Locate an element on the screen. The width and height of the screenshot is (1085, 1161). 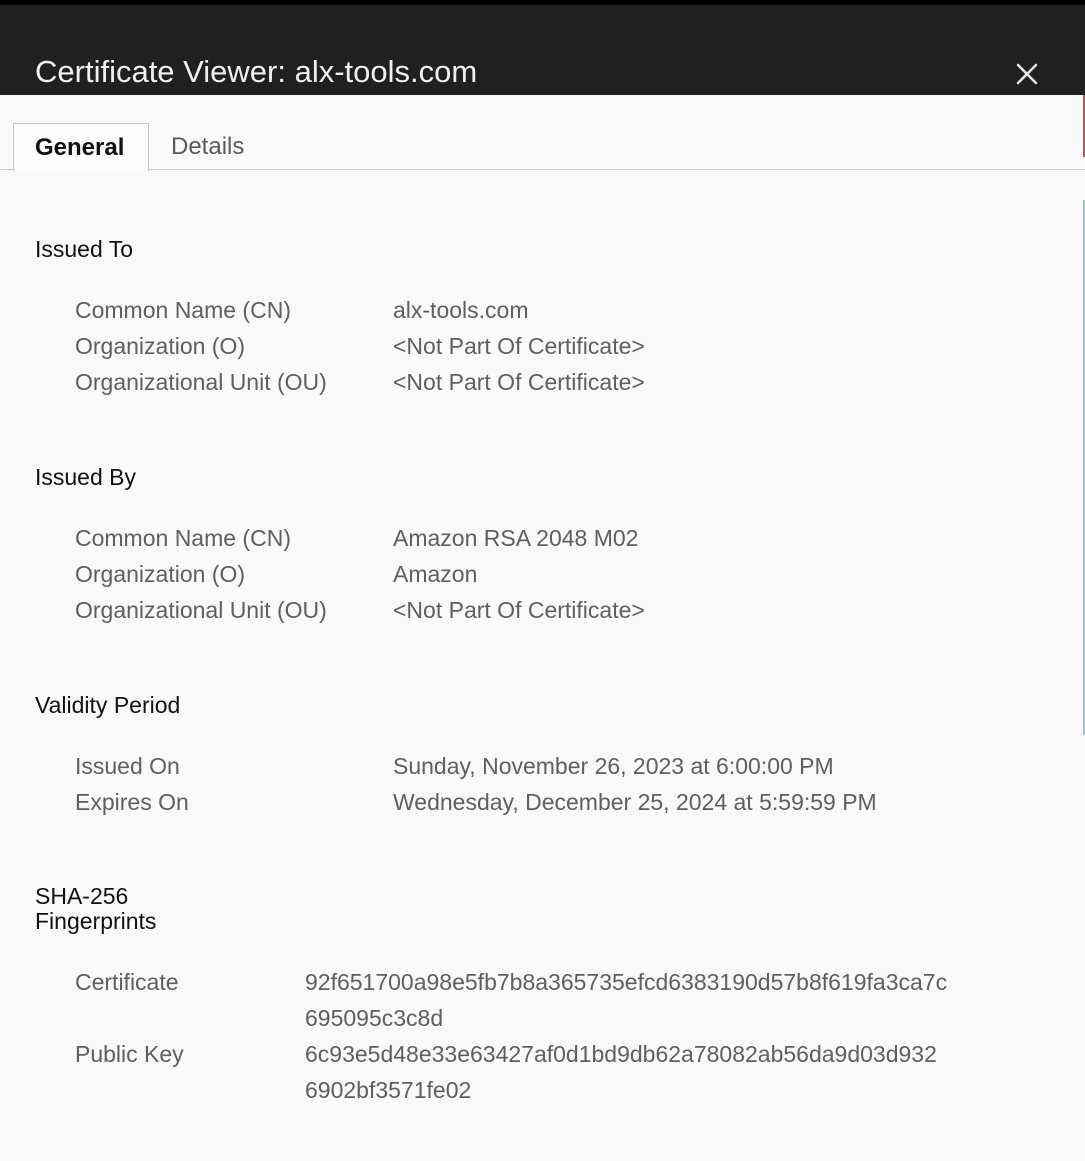
fingerprint-public-key-value-line2: 6902bf3571fe02 is located at coordinates (388, 1090).